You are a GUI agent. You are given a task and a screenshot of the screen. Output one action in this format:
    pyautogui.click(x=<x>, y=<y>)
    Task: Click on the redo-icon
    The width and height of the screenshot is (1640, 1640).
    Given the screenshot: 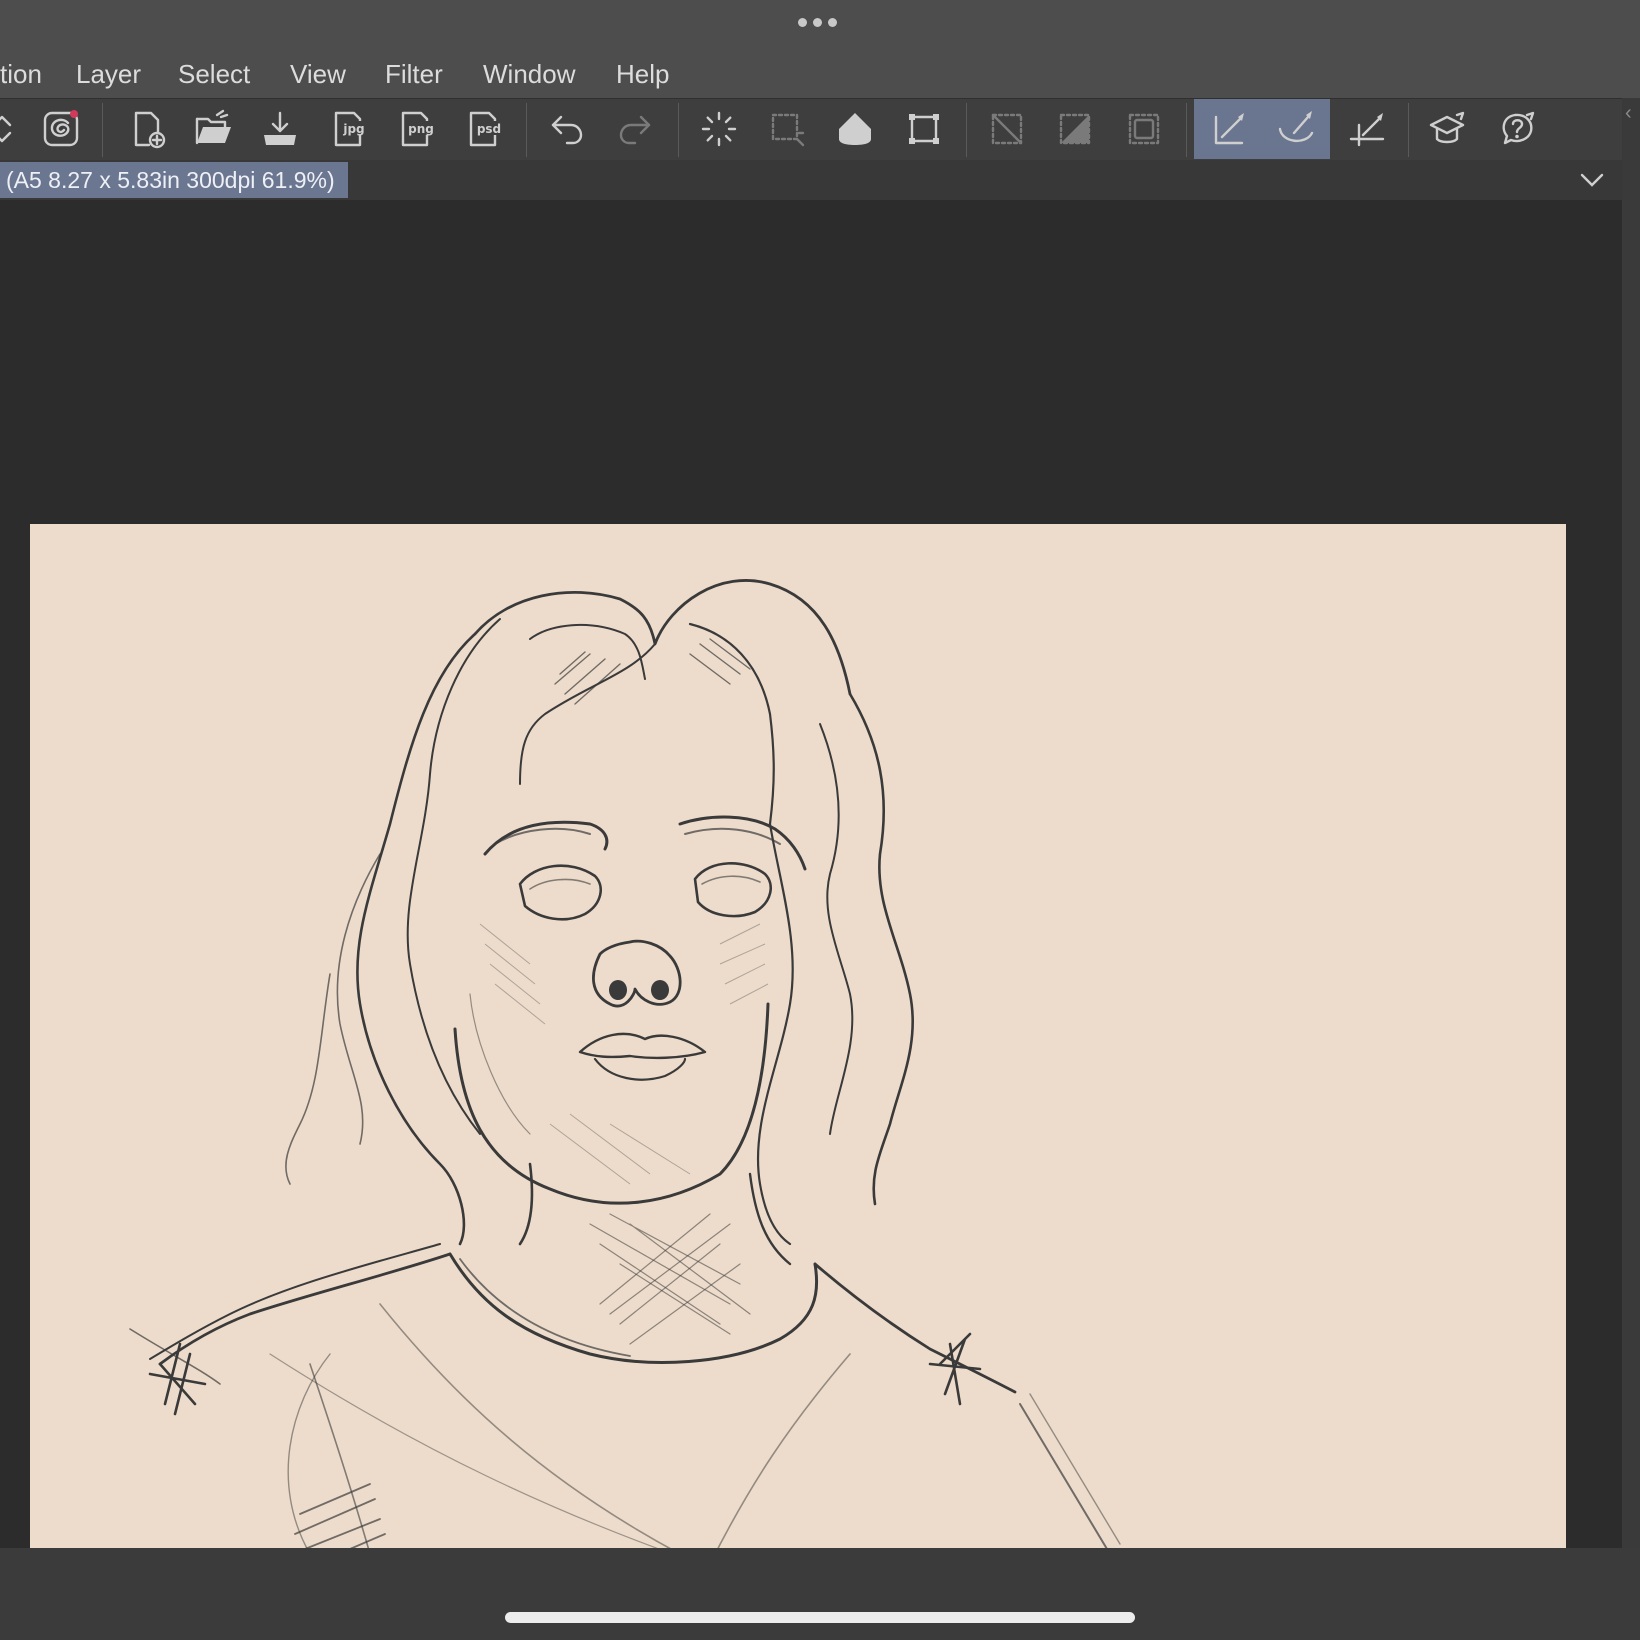 What is the action you would take?
    pyautogui.click(x=635, y=129)
    